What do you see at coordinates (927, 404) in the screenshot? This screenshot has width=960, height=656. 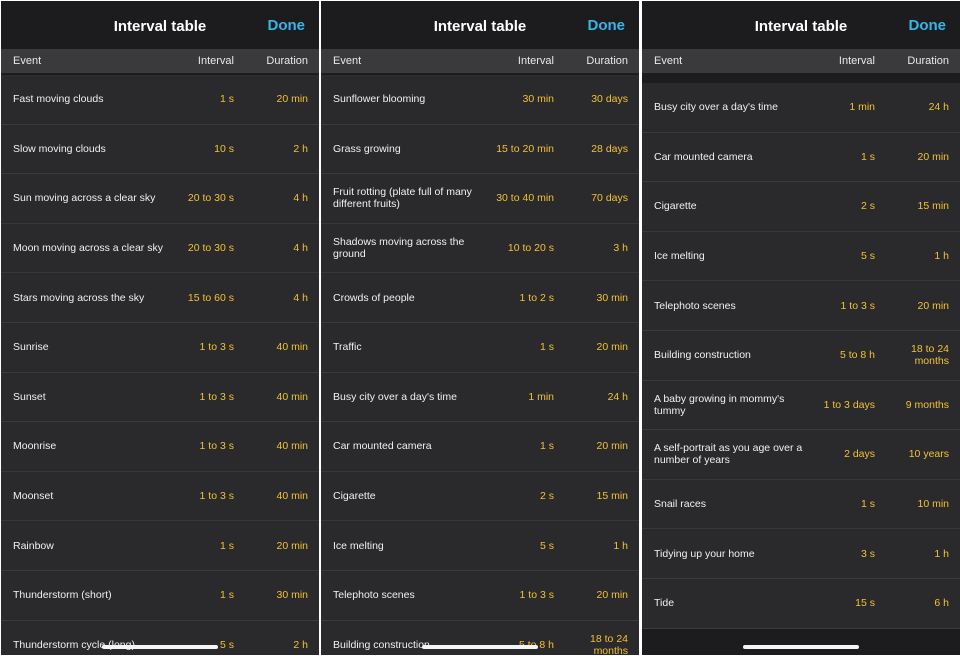 I see `duration-cell: 9 months` at bounding box center [927, 404].